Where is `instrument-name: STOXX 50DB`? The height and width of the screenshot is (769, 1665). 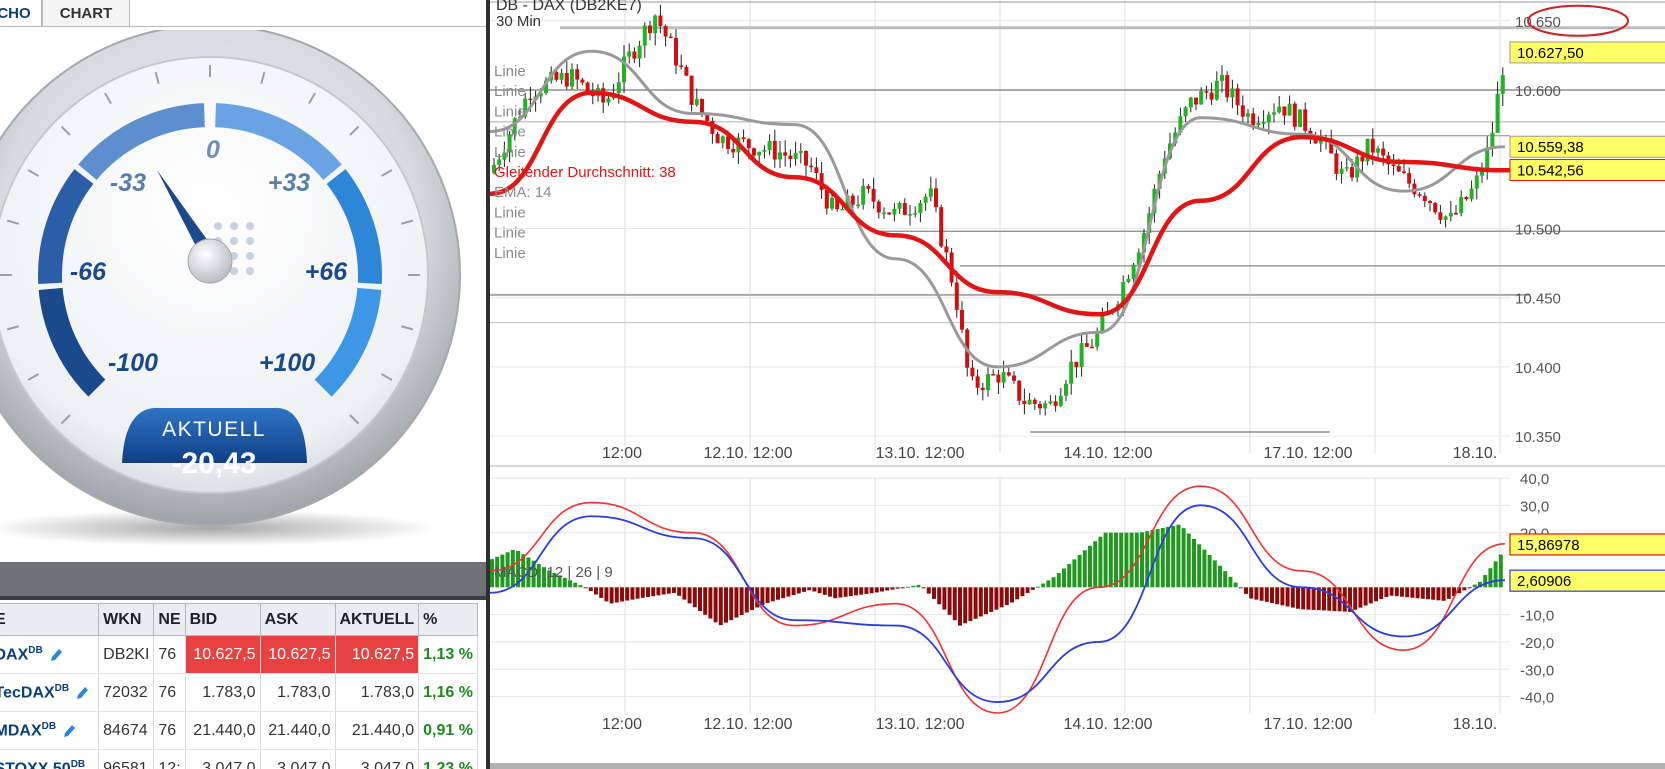 instrument-name: STOXX 50DB is located at coordinates (50, 759).